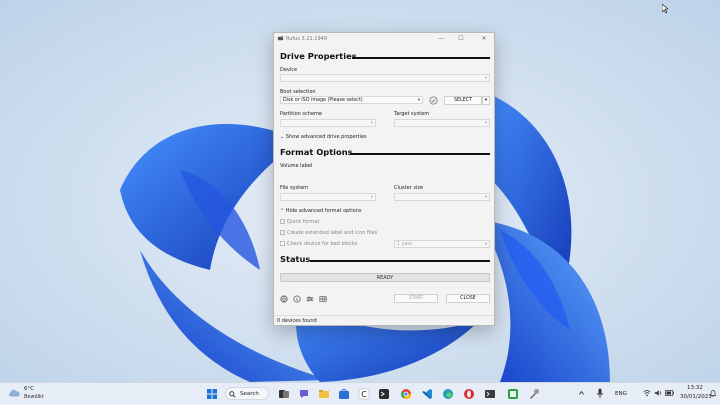  I want to click on info-icon, so click(297, 299).